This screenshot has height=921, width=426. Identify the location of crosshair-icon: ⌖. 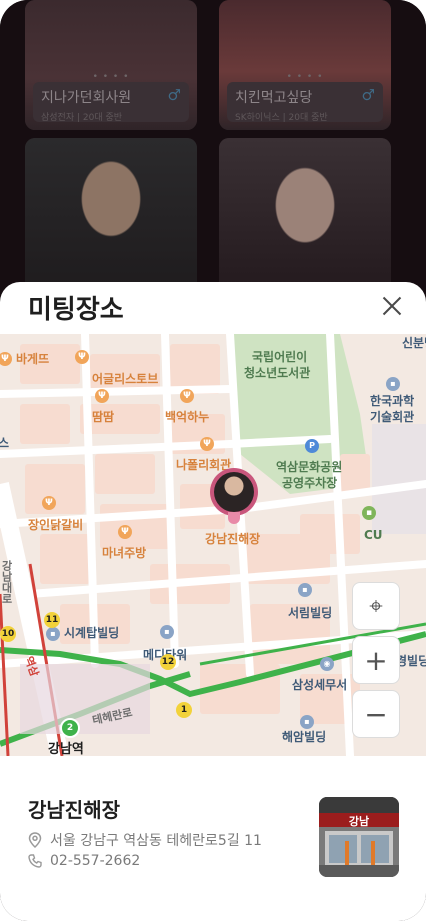
(376, 606).